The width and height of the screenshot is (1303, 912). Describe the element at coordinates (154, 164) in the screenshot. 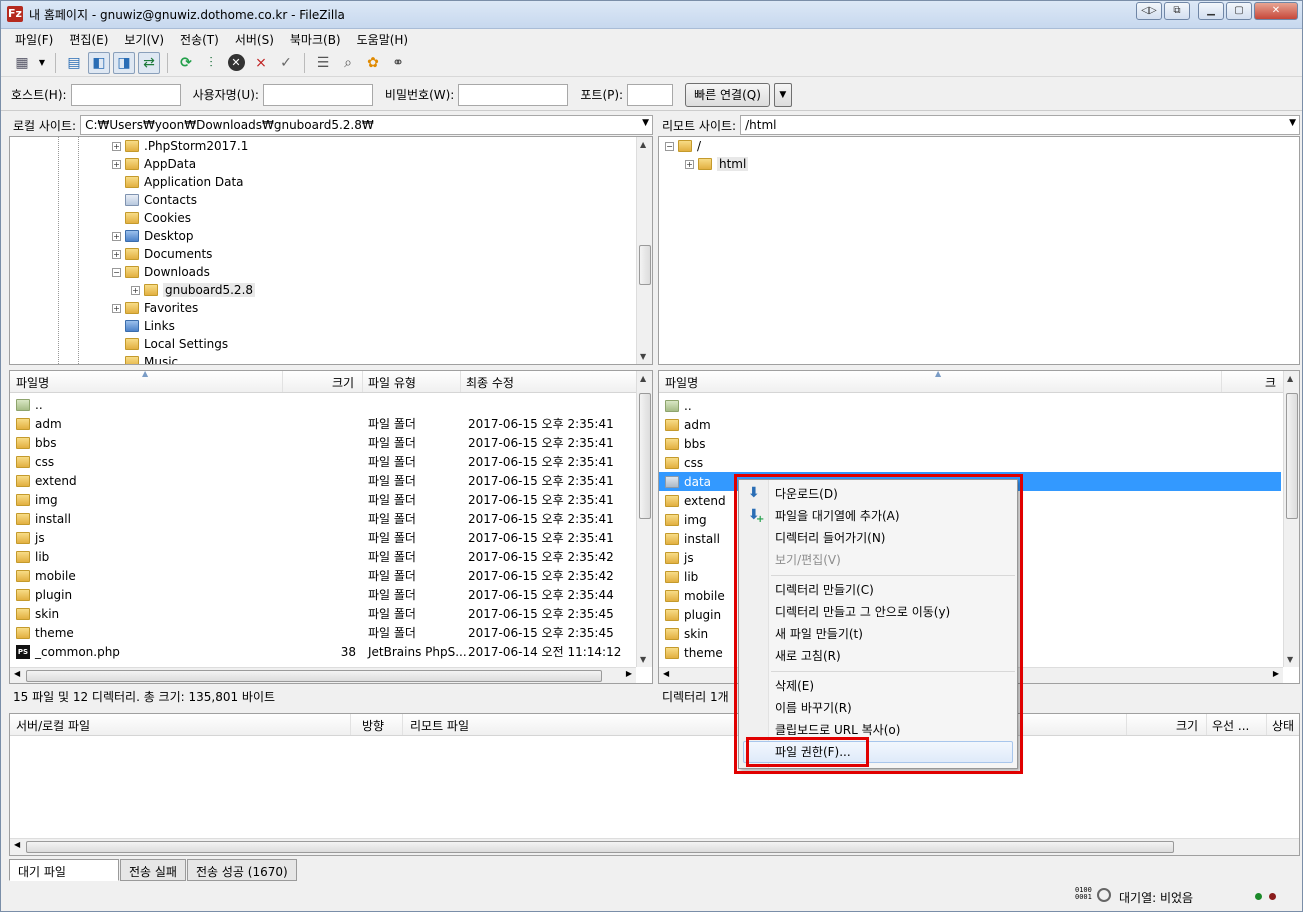

I see `local-tree-item: + AppData` at that location.